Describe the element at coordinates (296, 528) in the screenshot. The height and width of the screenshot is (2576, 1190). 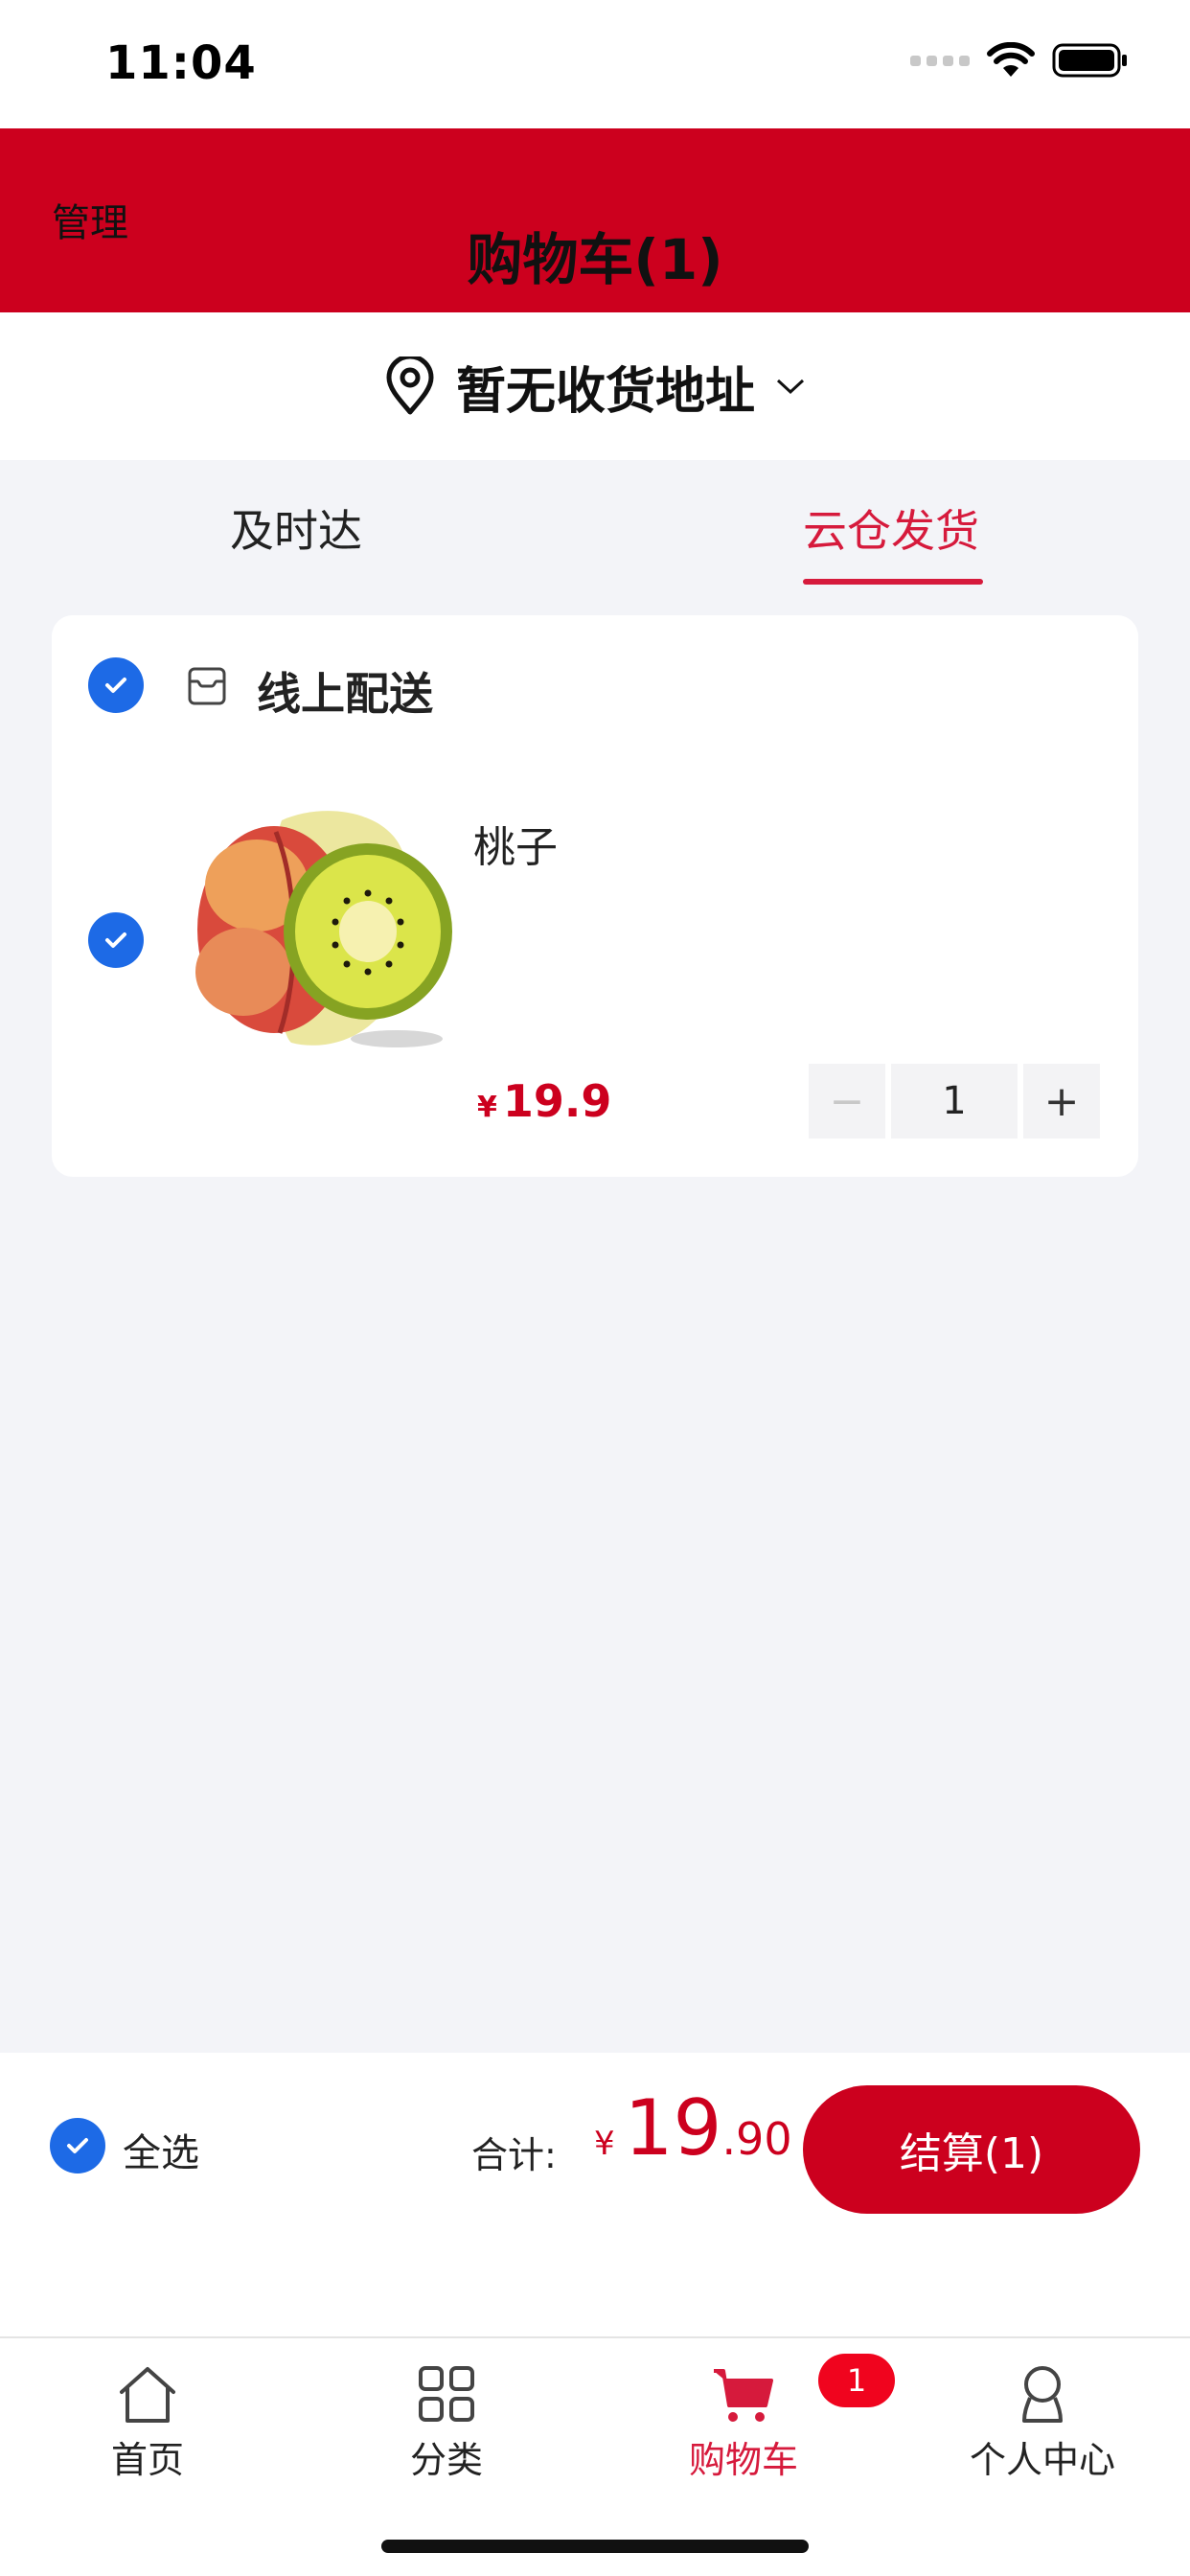
I see `tab-instant-delivery: 及时达` at that location.